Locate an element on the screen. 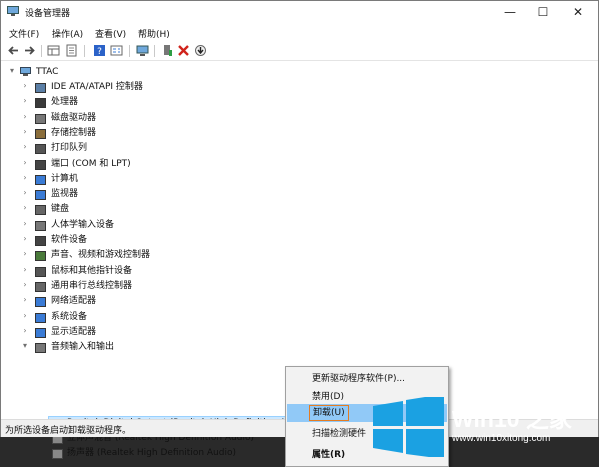  menu-bar: 文件(F) 操作(A) 查看(V) 帮助(H) is located at coordinates (299, 32).